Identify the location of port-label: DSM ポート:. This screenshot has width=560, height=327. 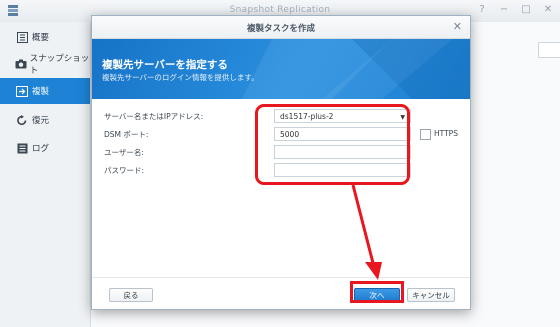
(126, 134).